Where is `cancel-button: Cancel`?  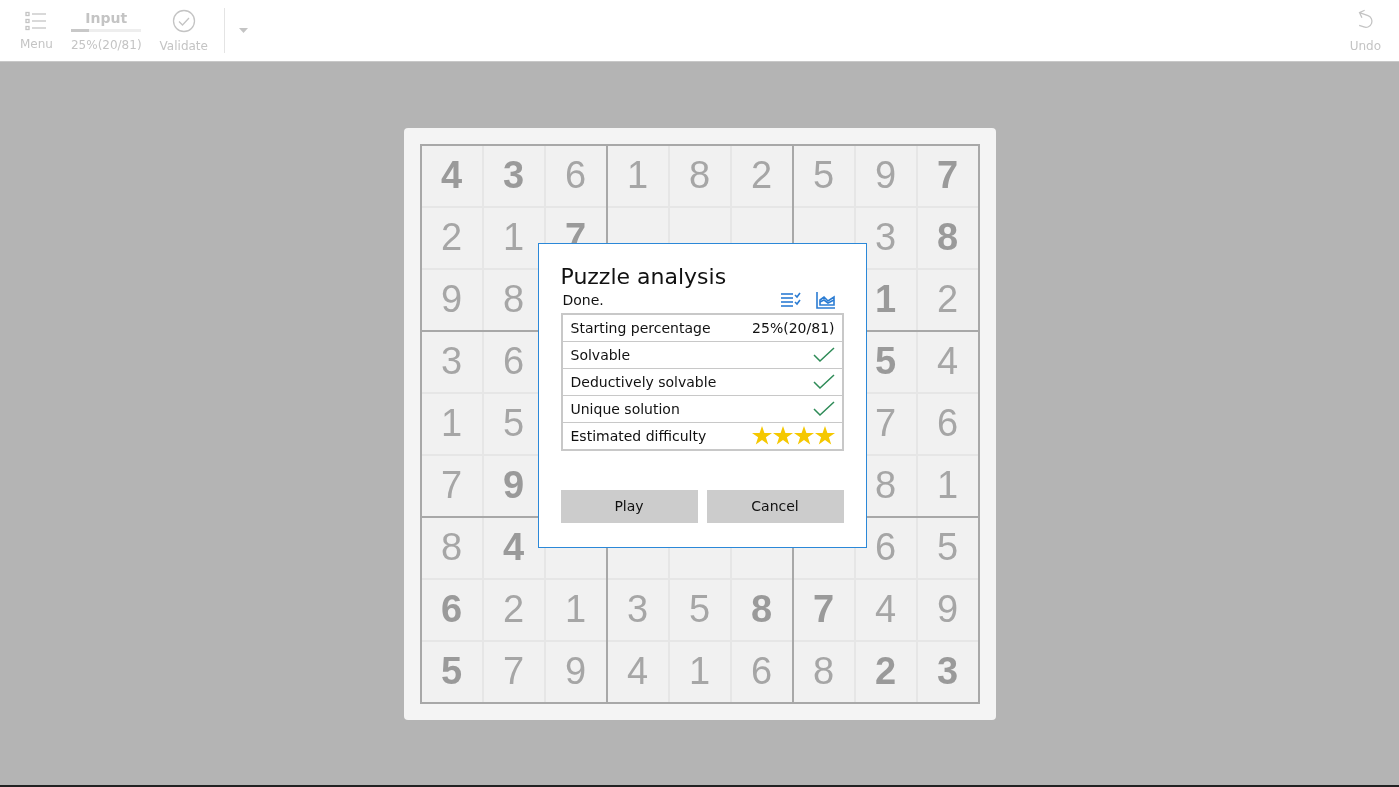
cancel-button: Cancel is located at coordinates (775, 506).